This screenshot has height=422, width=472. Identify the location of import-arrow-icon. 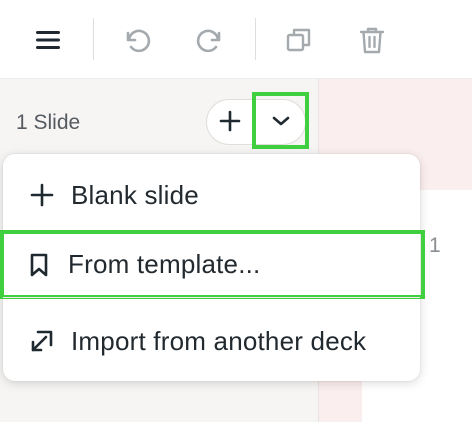
(42, 341).